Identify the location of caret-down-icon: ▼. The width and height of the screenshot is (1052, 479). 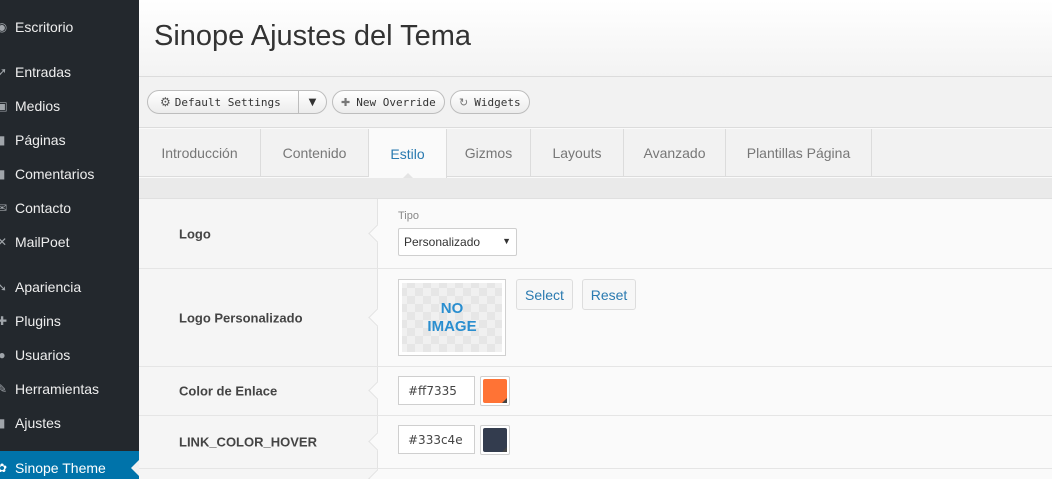
(506, 241).